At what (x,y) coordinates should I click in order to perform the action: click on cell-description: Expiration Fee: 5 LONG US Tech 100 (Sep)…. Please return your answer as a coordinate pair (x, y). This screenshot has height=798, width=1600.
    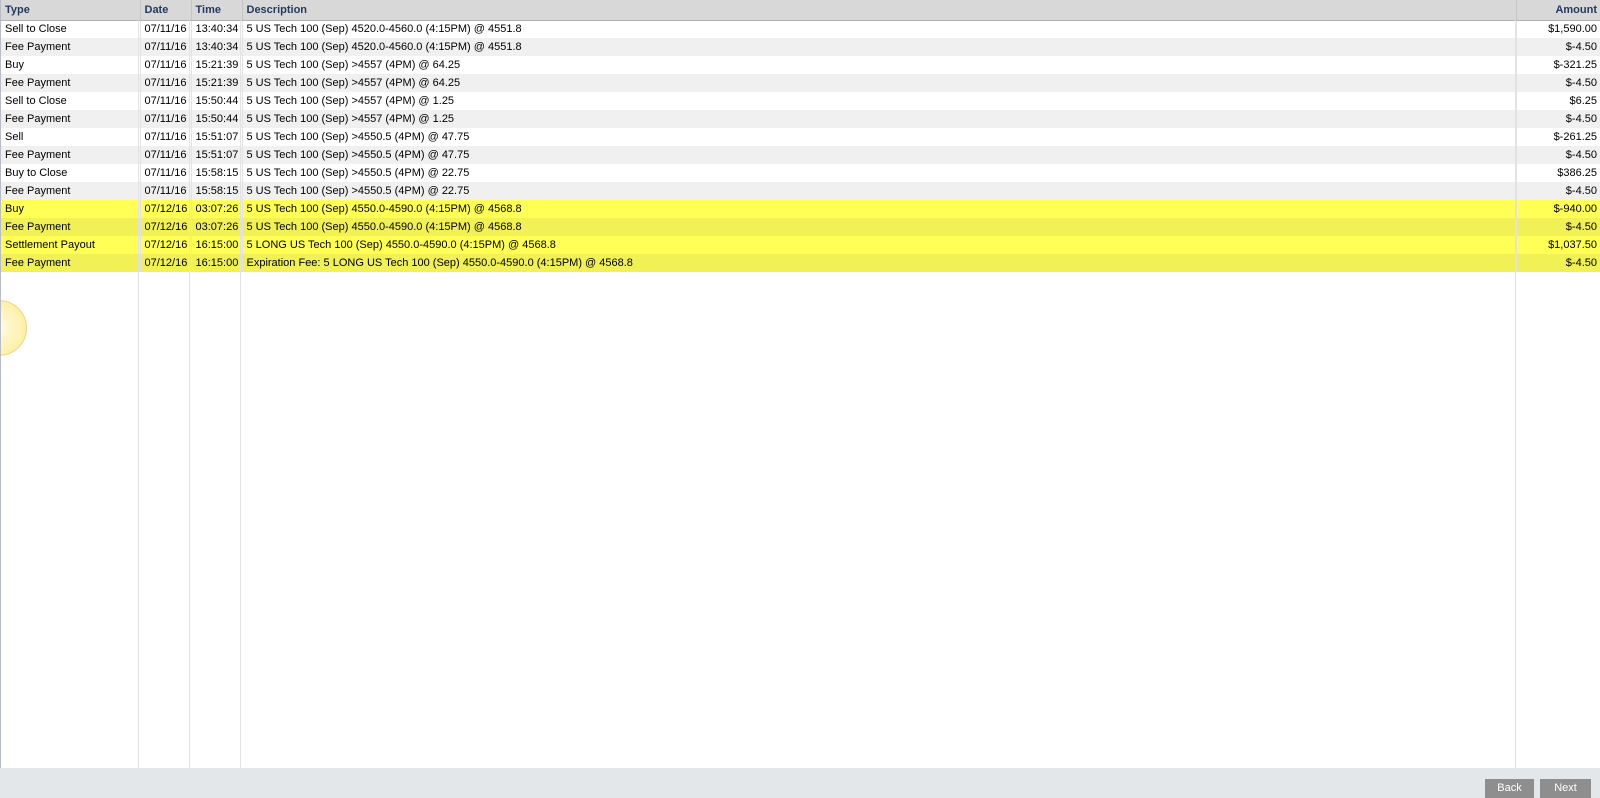
    Looking at the image, I should click on (879, 263).